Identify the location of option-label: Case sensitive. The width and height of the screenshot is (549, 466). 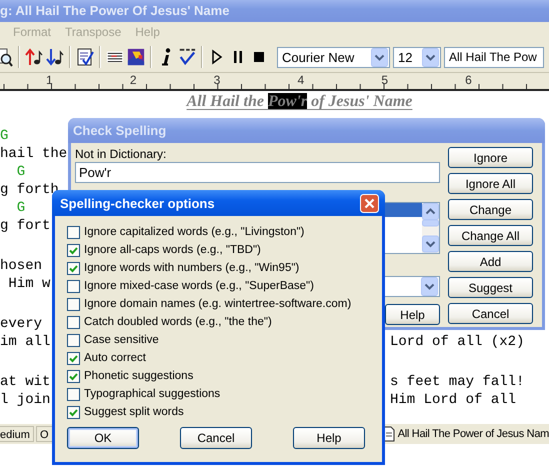
(121, 340).